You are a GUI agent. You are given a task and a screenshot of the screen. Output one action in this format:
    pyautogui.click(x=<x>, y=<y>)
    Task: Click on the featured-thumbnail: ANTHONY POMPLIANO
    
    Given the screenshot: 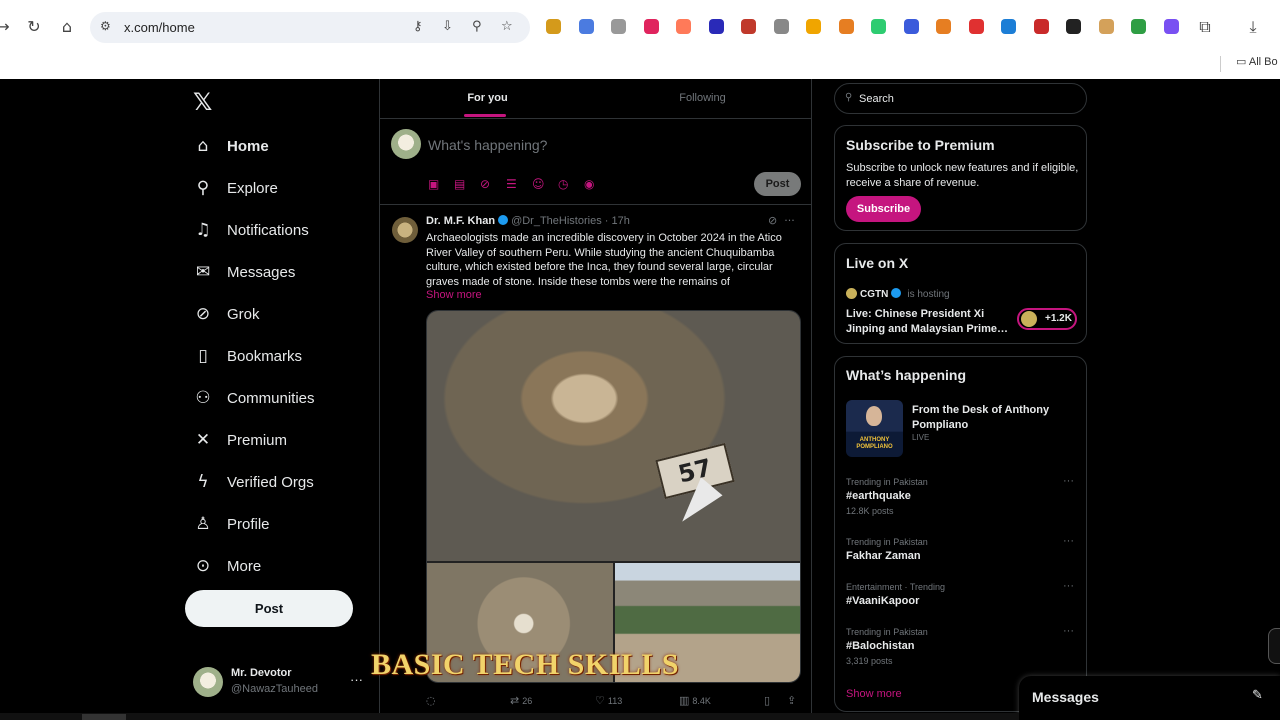 What is the action you would take?
    pyautogui.click(x=874, y=428)
    